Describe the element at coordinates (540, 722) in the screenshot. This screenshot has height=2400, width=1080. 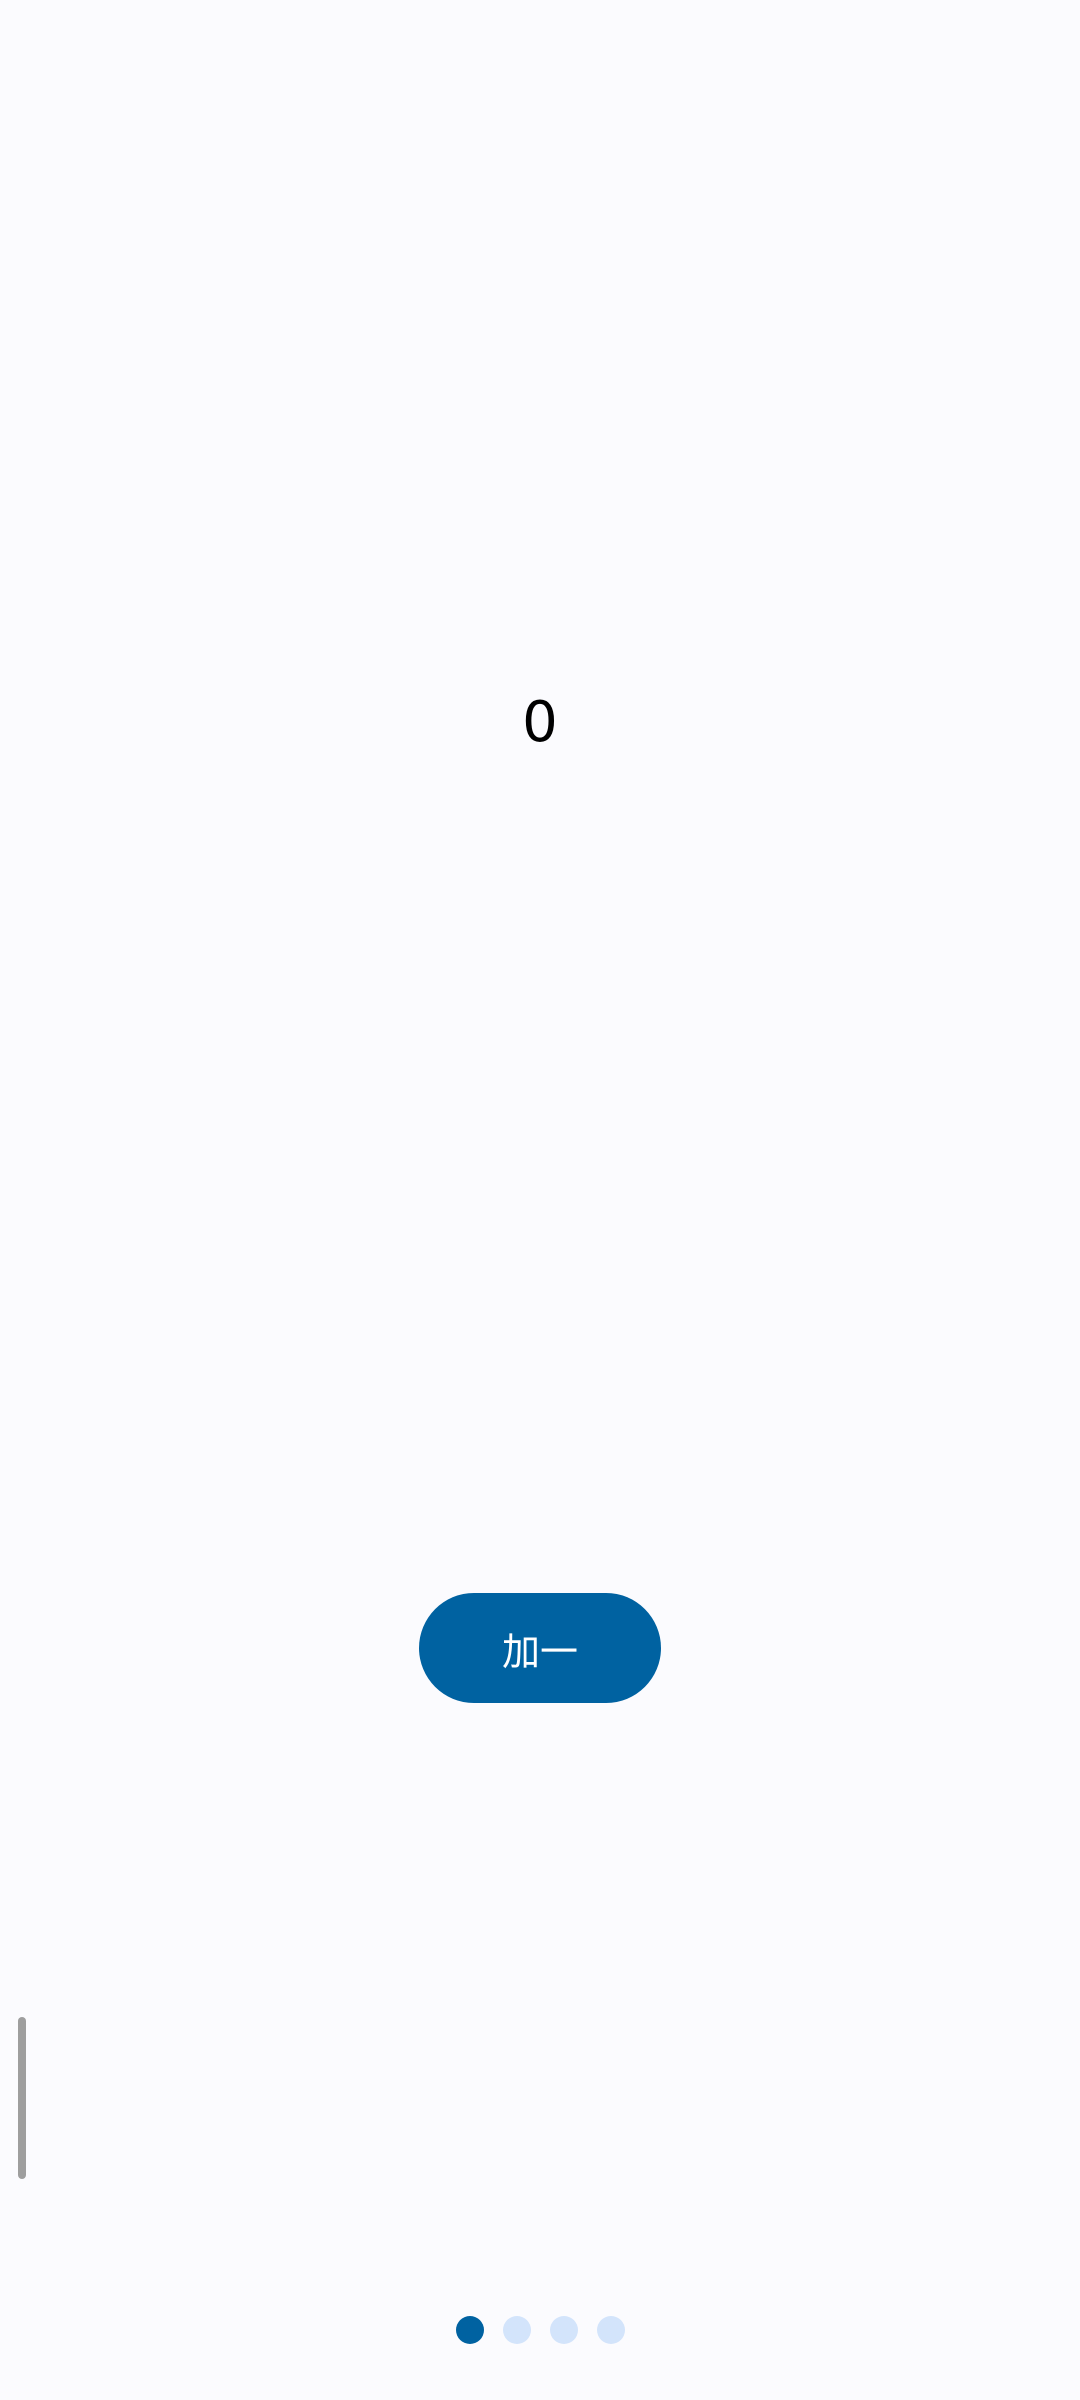
I see `counter-display: 0` at that location.